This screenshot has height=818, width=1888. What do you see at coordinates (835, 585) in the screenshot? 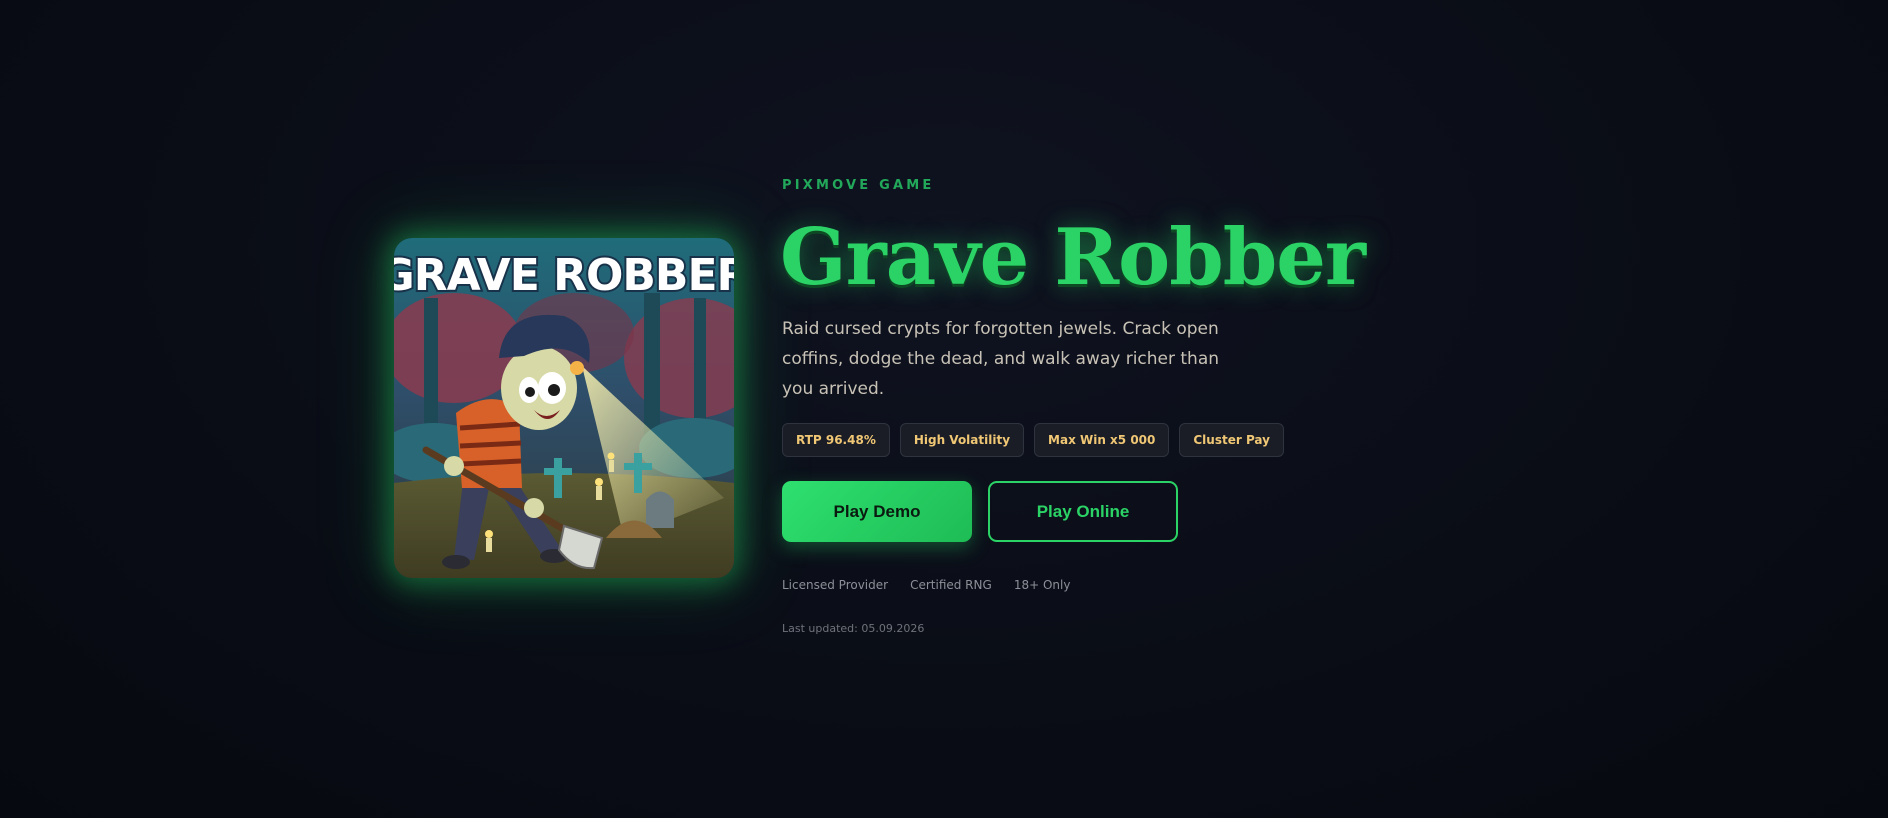
I see `trust-item-licensed: Licensed Provider` at bounding box center [835, 585].